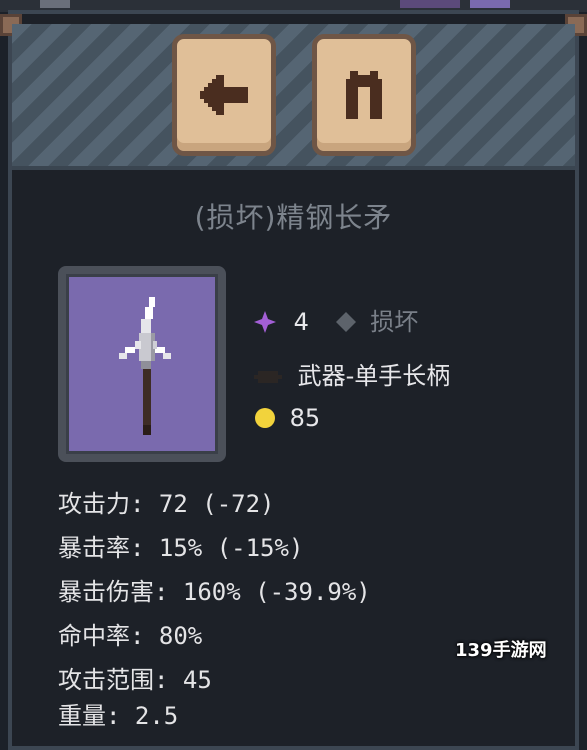  I want to click on stat-weight: 重量: 2.5, so click(118, 713).